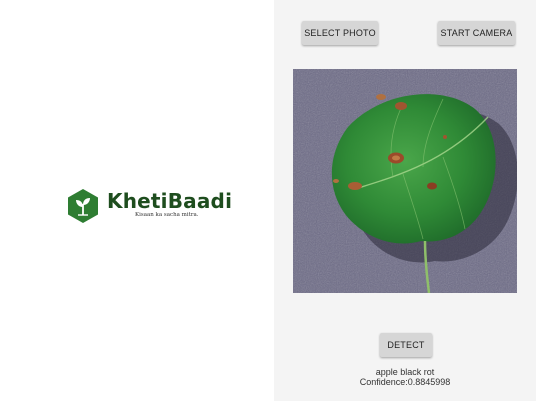 This screenshot has width=536, height=401. What do you see at coordinates (170, 201) in the screenshot?
I see `app-name: KhetiBaadi` at bounding box center [170, 201].